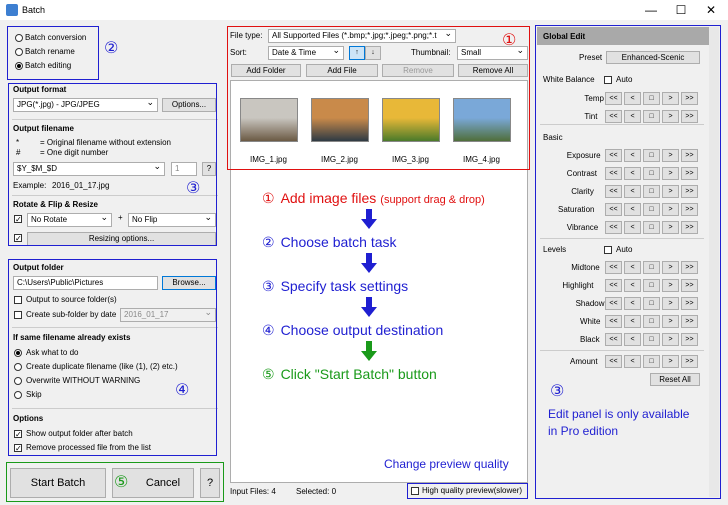 This screenshot has height=505, width=728. What do you see at coordinates (651, 10) in the screenshot?
I see `minimize-button: —` at bounding box center [651, 10].